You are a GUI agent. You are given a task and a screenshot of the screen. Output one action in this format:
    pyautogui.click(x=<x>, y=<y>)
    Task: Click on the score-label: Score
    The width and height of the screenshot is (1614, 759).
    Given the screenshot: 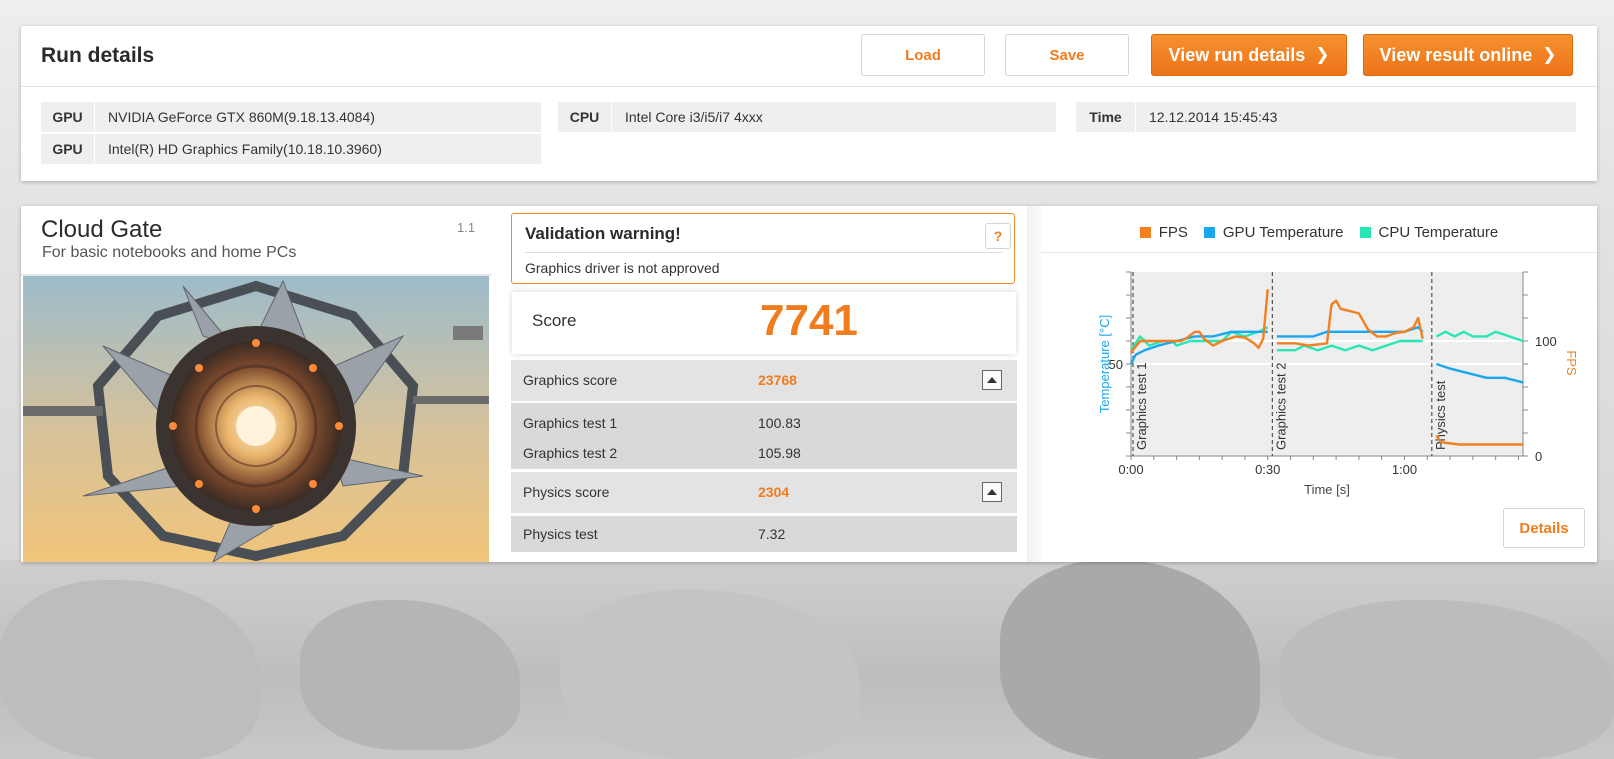 What is the action you would take?
    pyautogui.click(x=554, y=320)
    